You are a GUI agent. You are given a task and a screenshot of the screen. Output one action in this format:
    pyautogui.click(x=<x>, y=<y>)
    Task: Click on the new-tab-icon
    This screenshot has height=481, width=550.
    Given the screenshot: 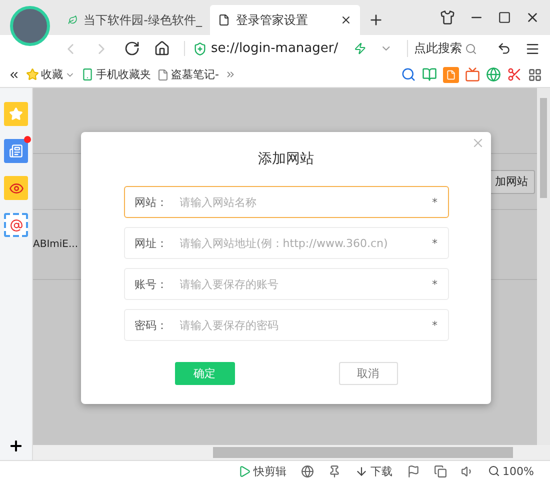 What is the action you would take?
    pyautogui.click(x=376, y=20)
    